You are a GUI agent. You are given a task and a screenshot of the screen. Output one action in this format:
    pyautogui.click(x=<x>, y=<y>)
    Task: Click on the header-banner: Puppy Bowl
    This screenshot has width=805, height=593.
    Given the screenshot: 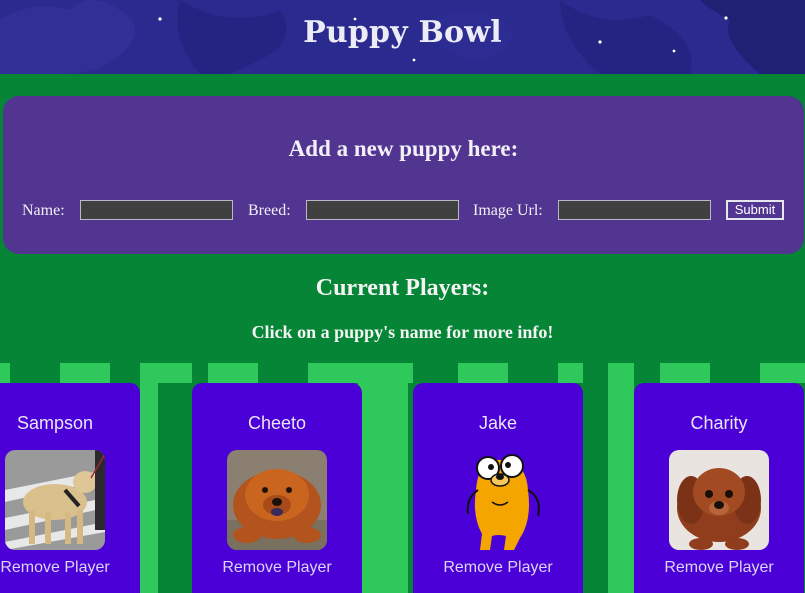 What is the action you would take?
    pyautogui.click(x=402, y=37)
    